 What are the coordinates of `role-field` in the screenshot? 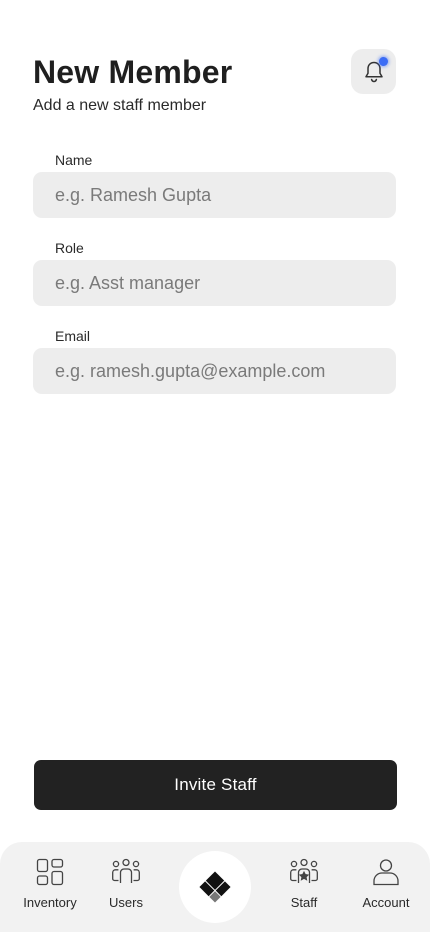 It's located at (214, 283).